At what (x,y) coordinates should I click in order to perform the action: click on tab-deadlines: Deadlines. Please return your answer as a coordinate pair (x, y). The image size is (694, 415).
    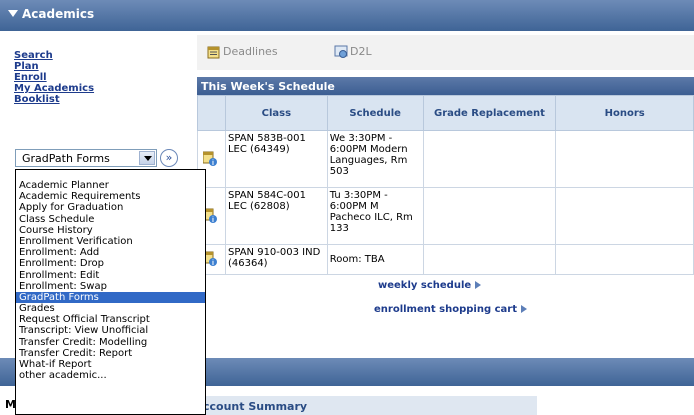
    Looking at the image, I should click on (242, 52).